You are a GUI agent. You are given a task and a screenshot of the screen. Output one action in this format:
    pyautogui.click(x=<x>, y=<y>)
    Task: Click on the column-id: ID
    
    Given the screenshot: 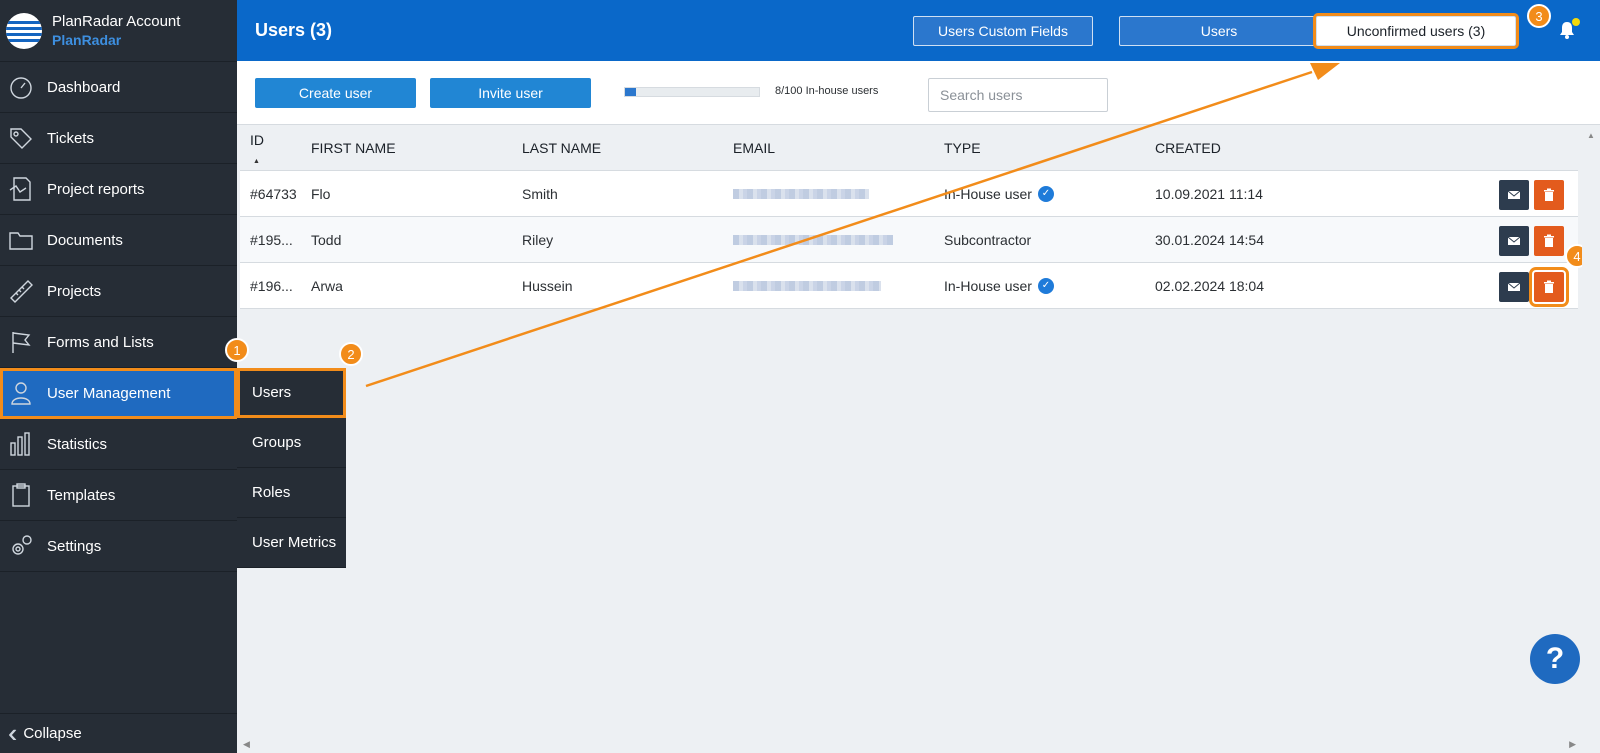 What is the action you would take?
    pyautogui.click(x=277, y=140)
    